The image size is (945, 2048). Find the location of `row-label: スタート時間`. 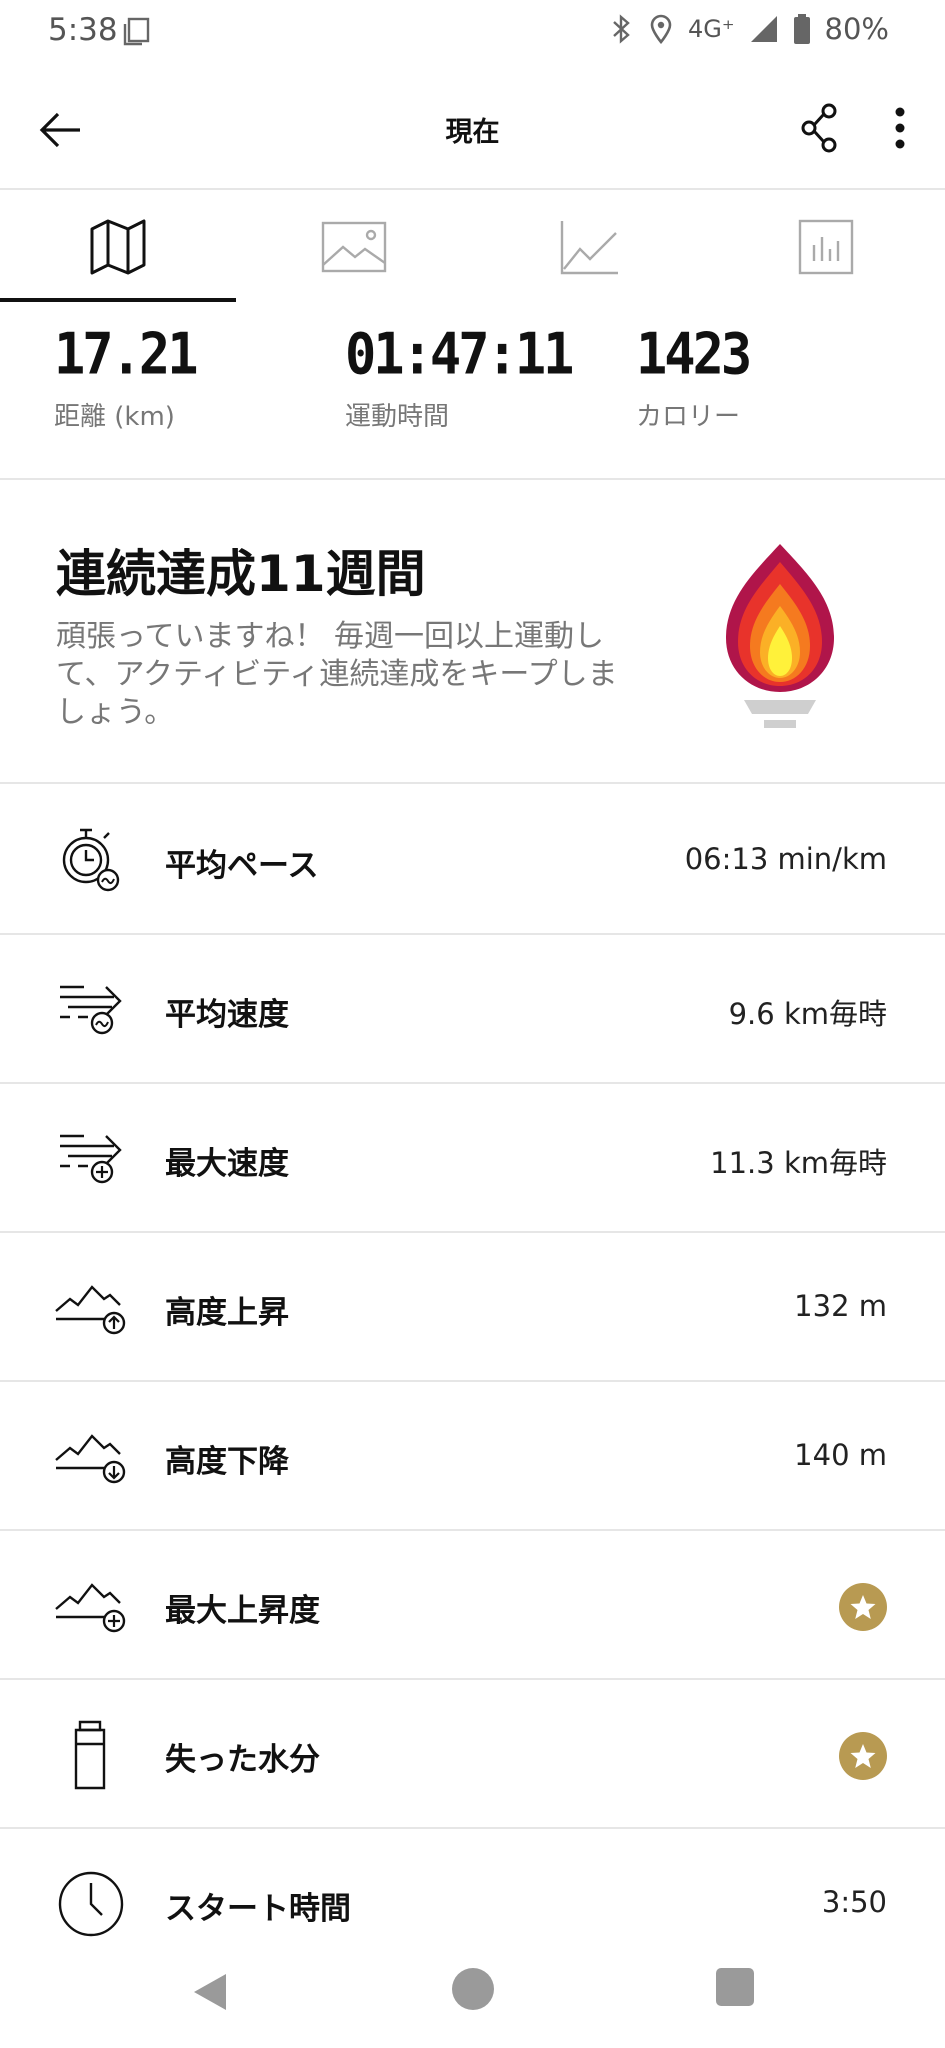

row-label: スタート時間 is located at coordinates (258, 1909).